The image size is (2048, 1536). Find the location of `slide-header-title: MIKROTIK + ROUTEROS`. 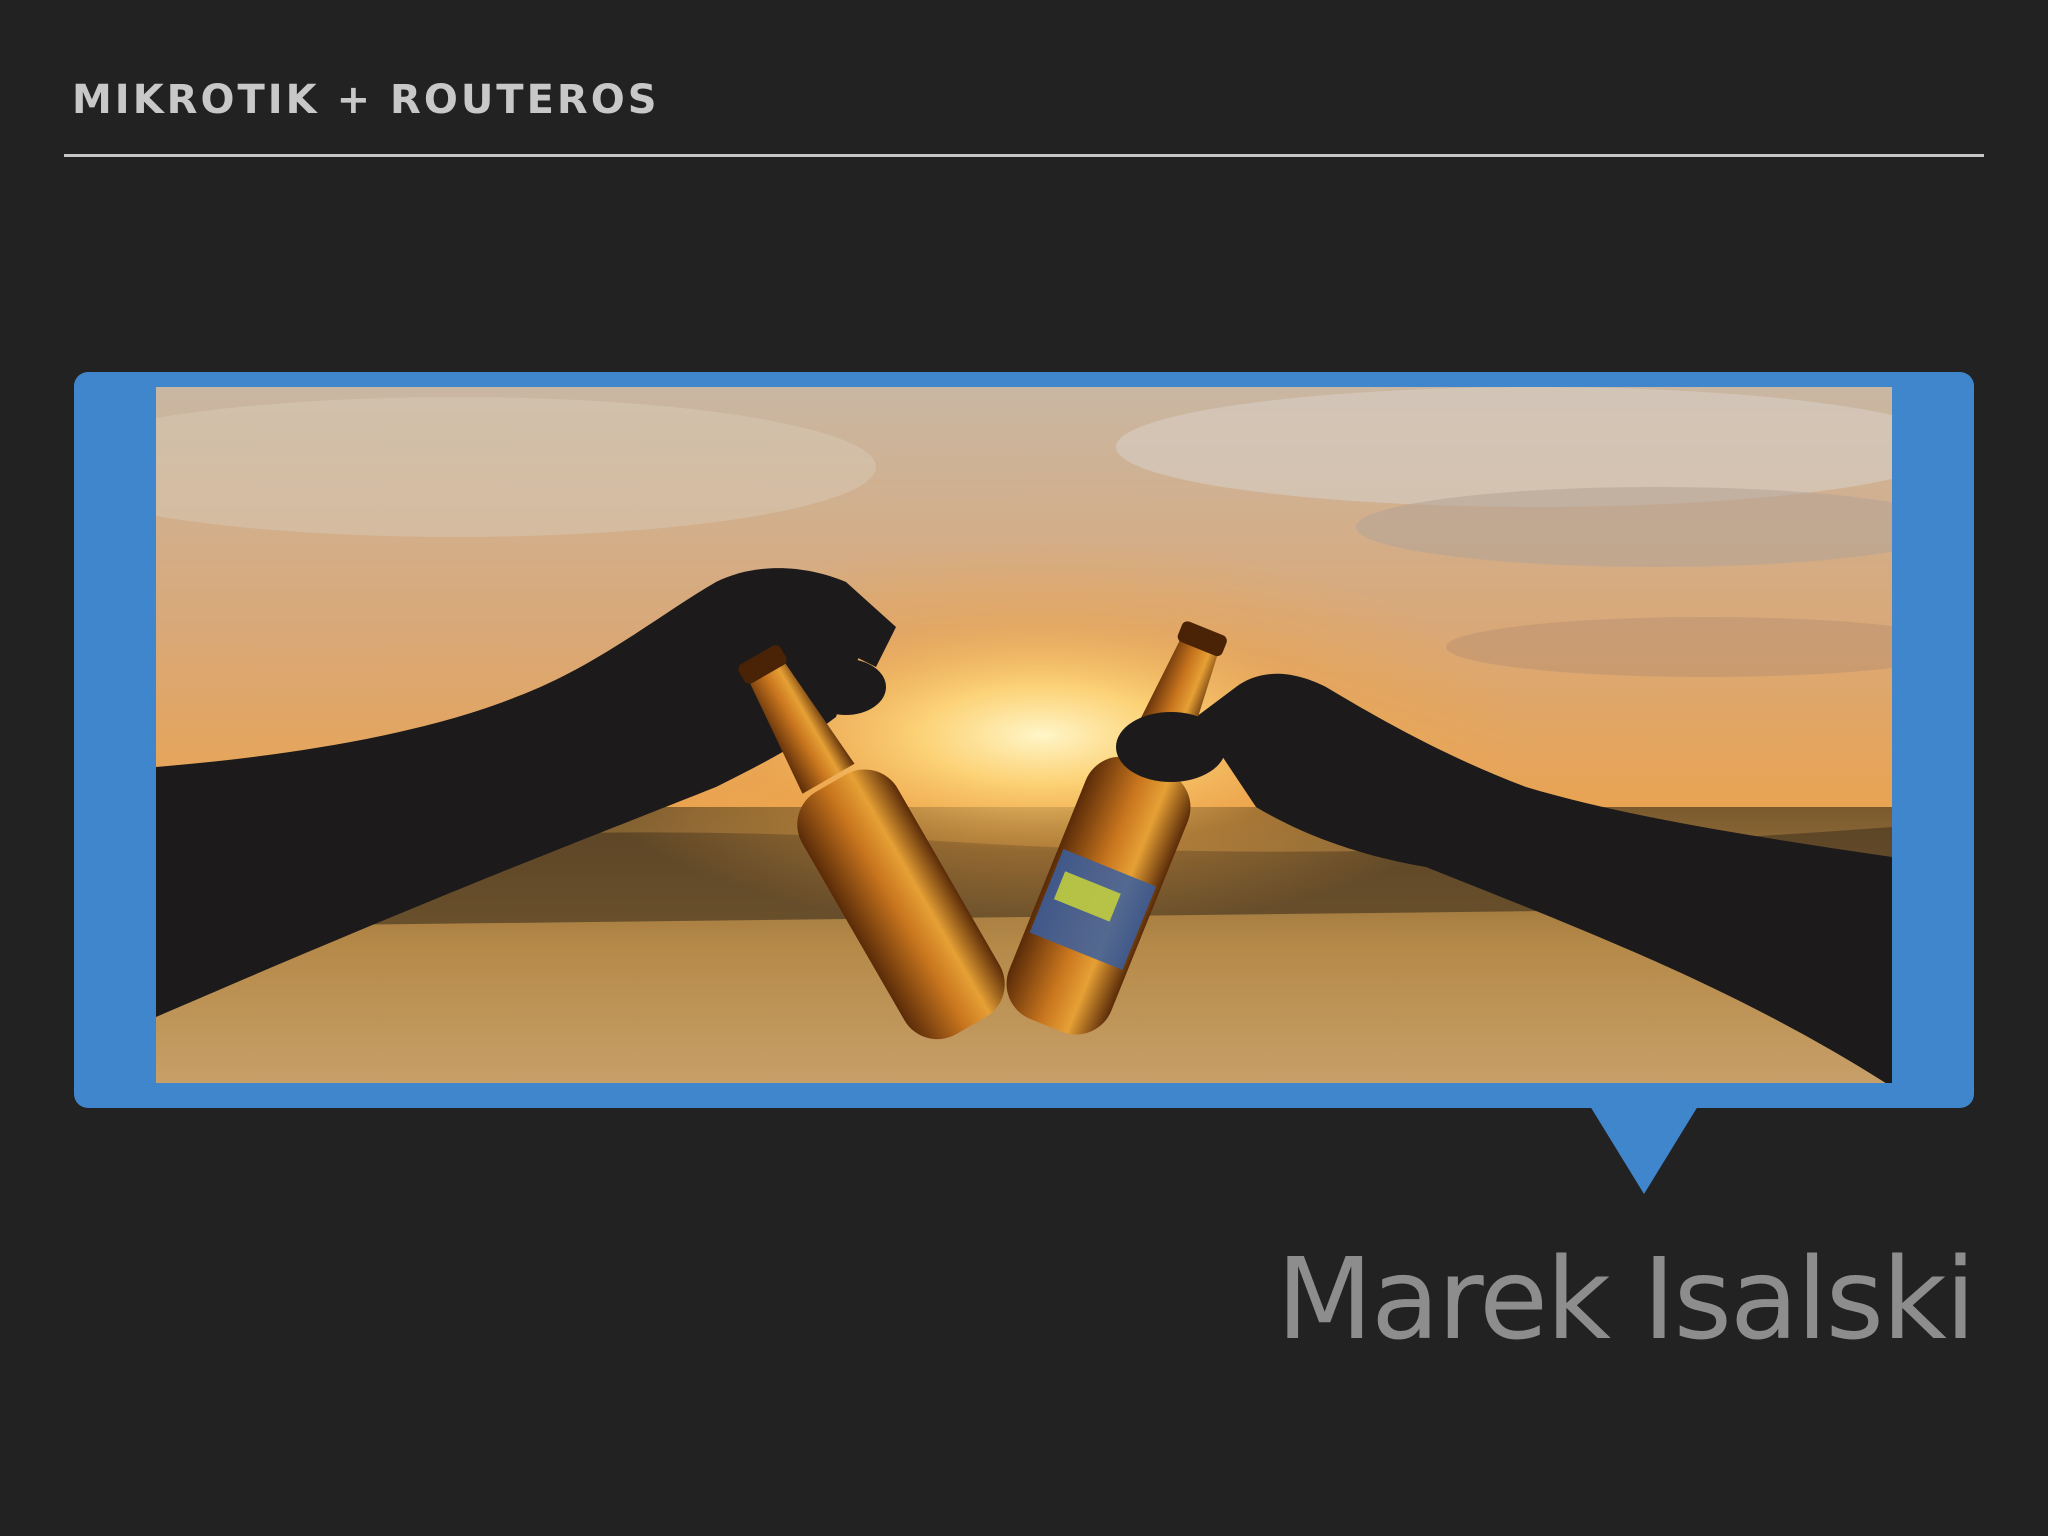

slide-header-title: MIKROTIK + ROUTEROS is located at coordinates (366, 100).